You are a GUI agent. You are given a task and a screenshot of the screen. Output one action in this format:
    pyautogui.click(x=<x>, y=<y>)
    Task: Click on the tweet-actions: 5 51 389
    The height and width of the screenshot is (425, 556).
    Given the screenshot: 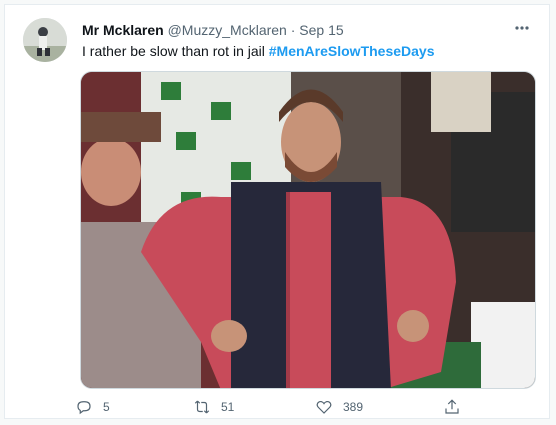 What is the action you would take?
    pyautogui.click(x=275, y=407)
    